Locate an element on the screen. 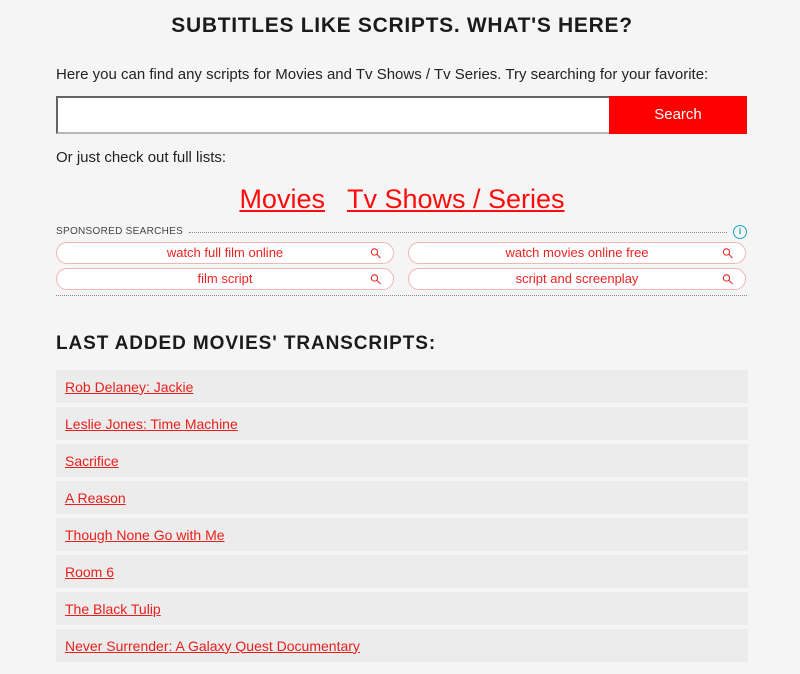 The image size is (800, 674). last-added-title: LAST ADDED MOVIES' TRANSCRIPTS: is located at coordinates (246, 343).